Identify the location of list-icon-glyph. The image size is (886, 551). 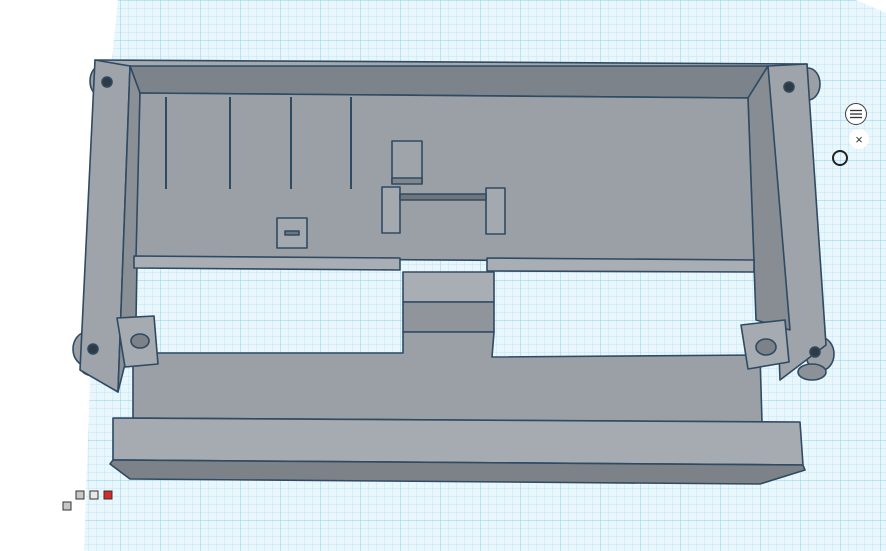
(856, 114).